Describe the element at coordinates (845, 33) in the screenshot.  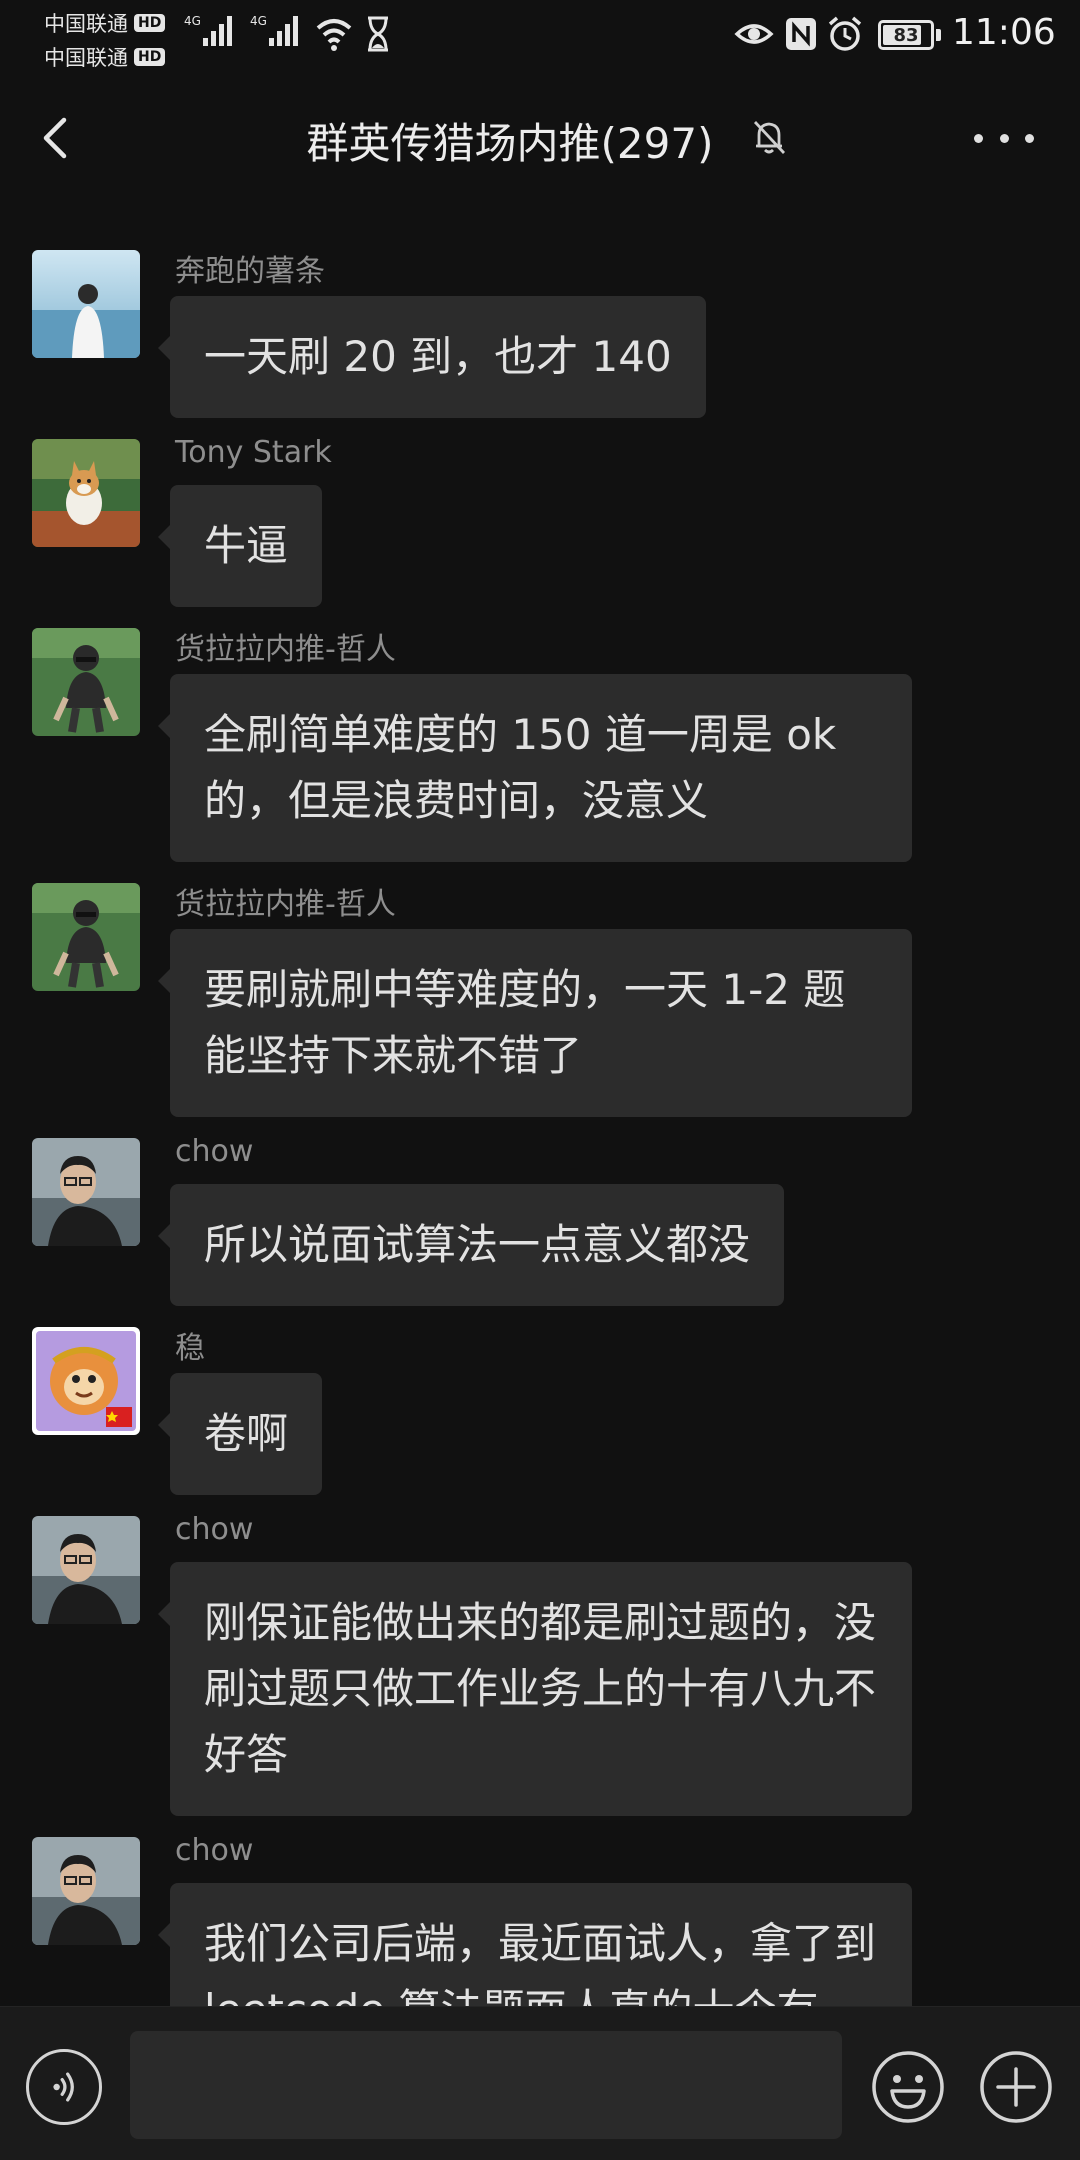
I see `alarm-icon` at that location.